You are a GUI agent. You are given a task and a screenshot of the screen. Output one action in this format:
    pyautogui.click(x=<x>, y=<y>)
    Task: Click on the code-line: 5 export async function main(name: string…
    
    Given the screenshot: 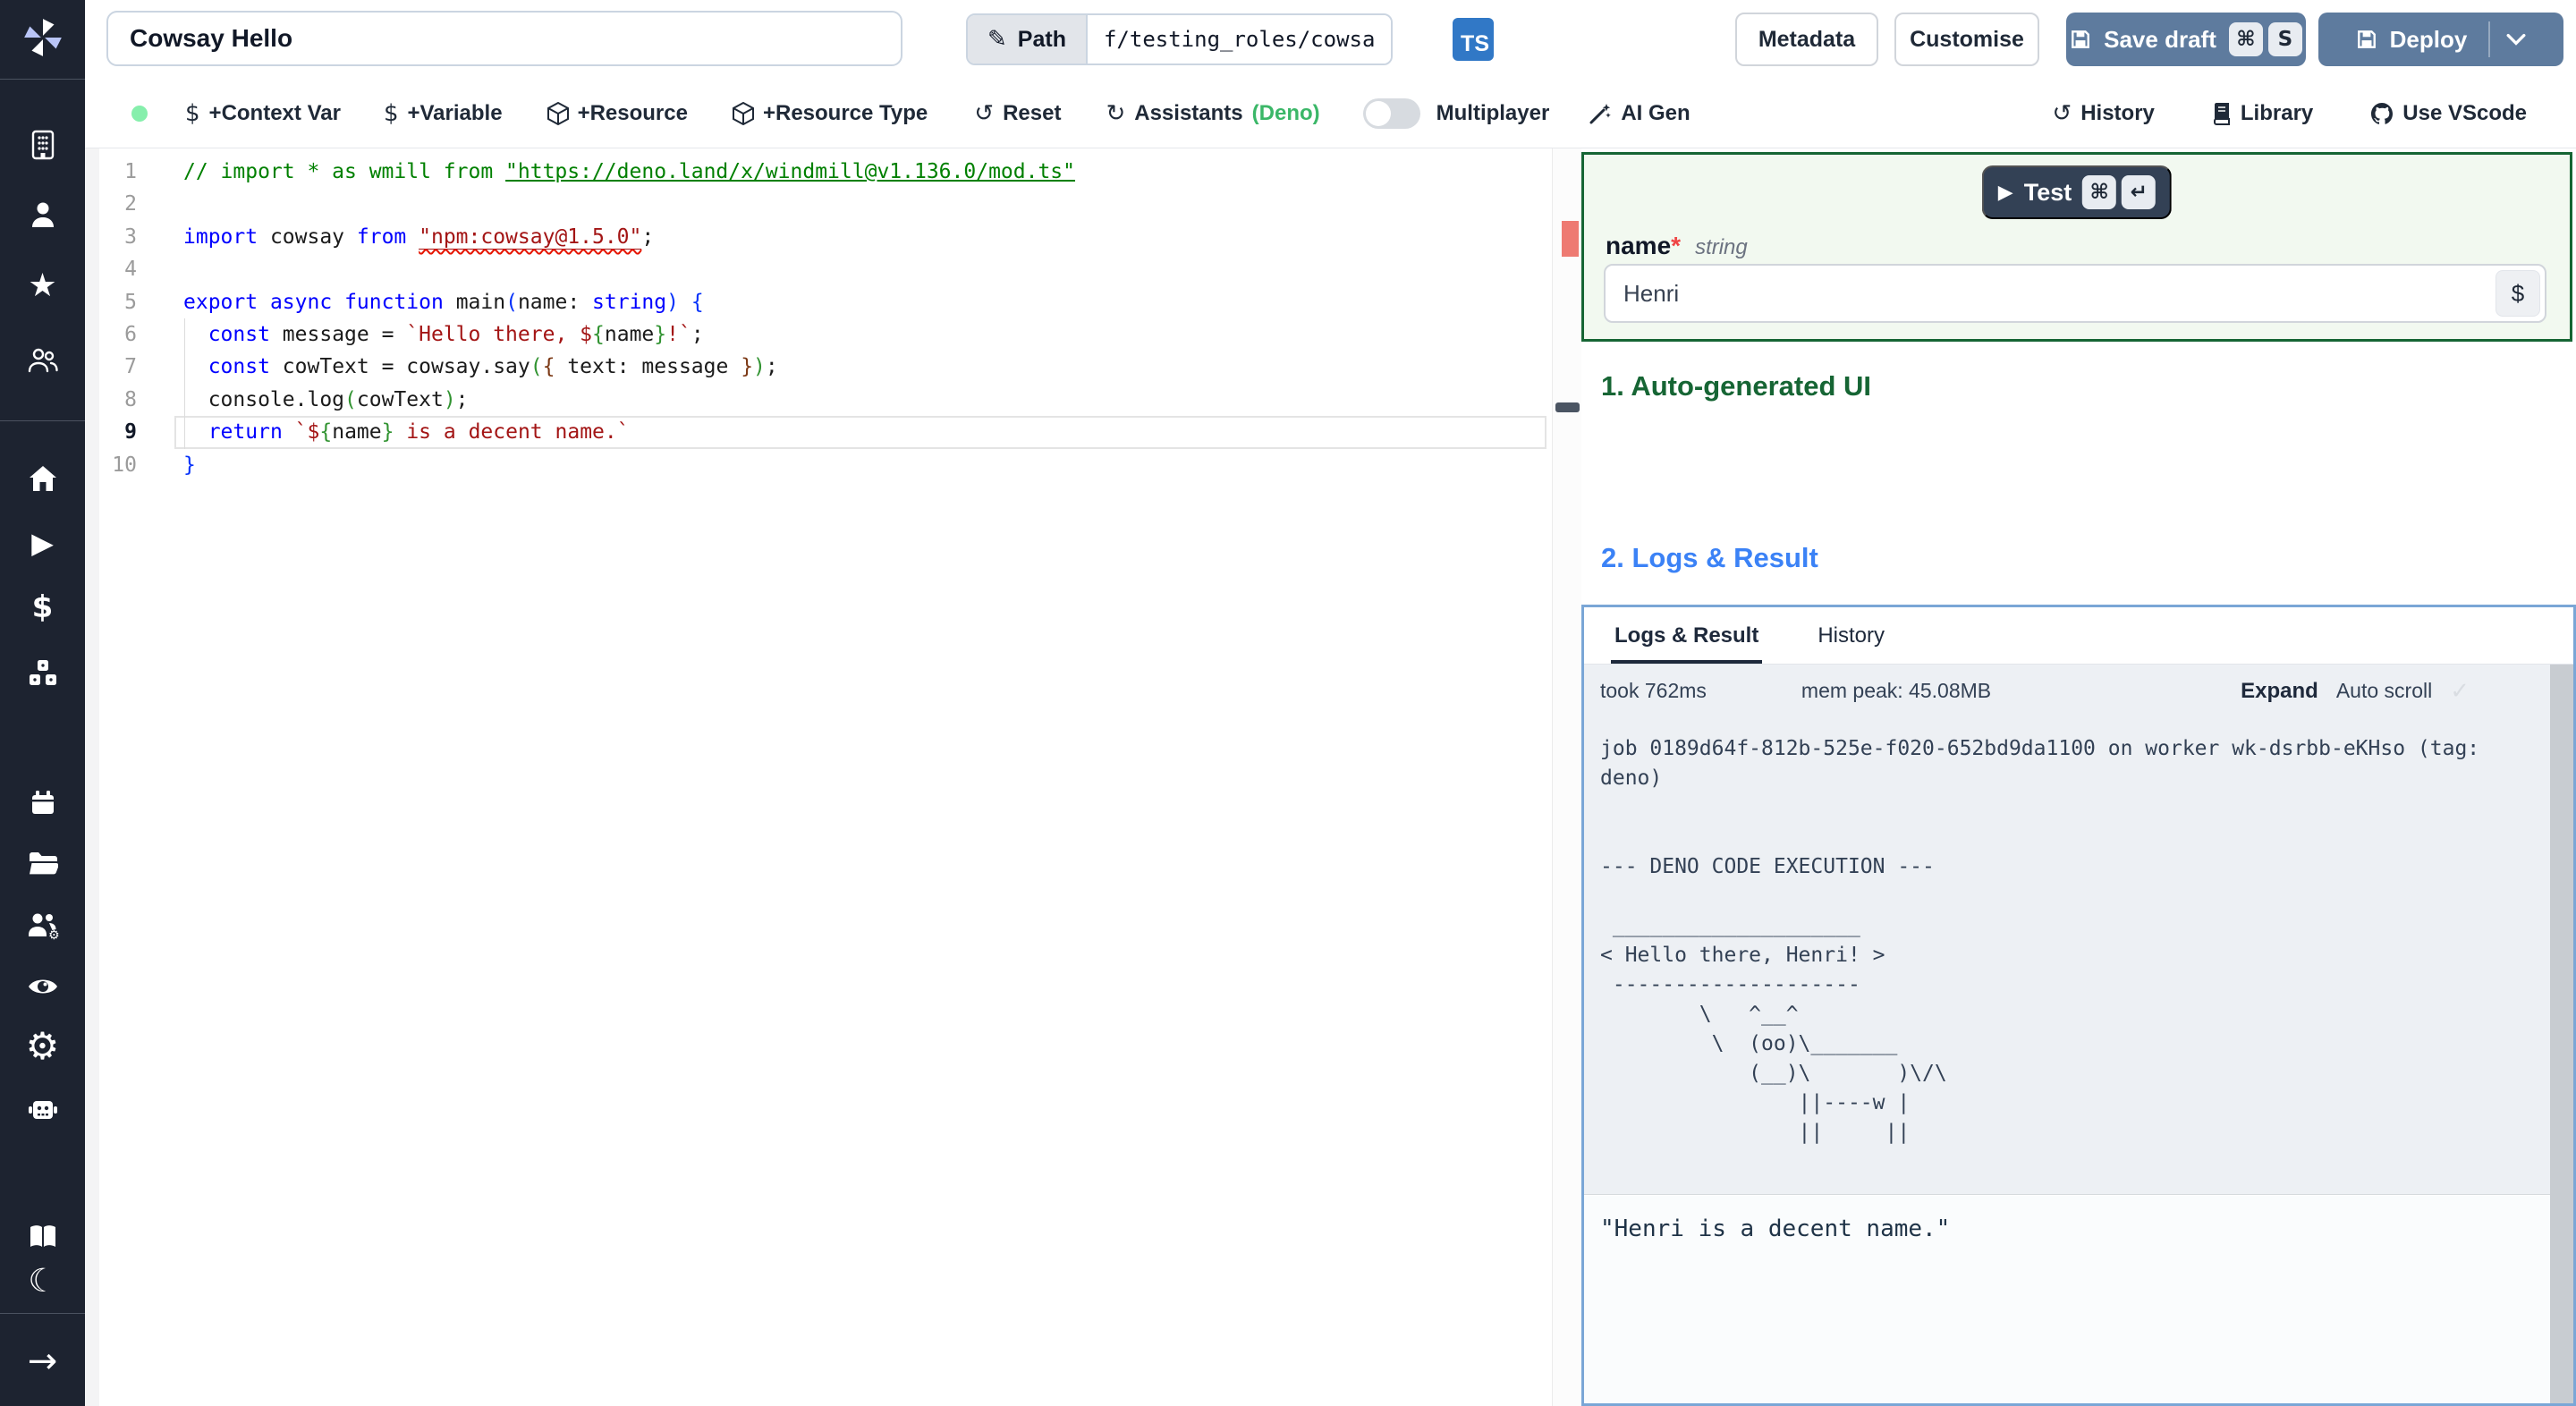 What is the action you would take?
    pyautogui.click(x=818, y=302)
    